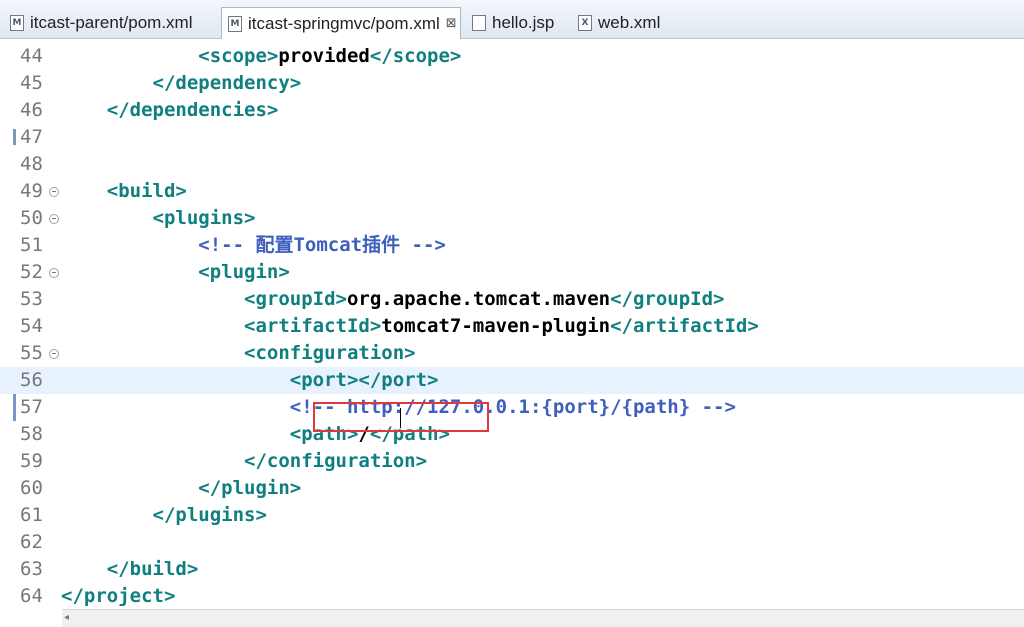 The height and width of the screenshot is (627, 1024). I want to click on line-number: 62, so click(31, 542).